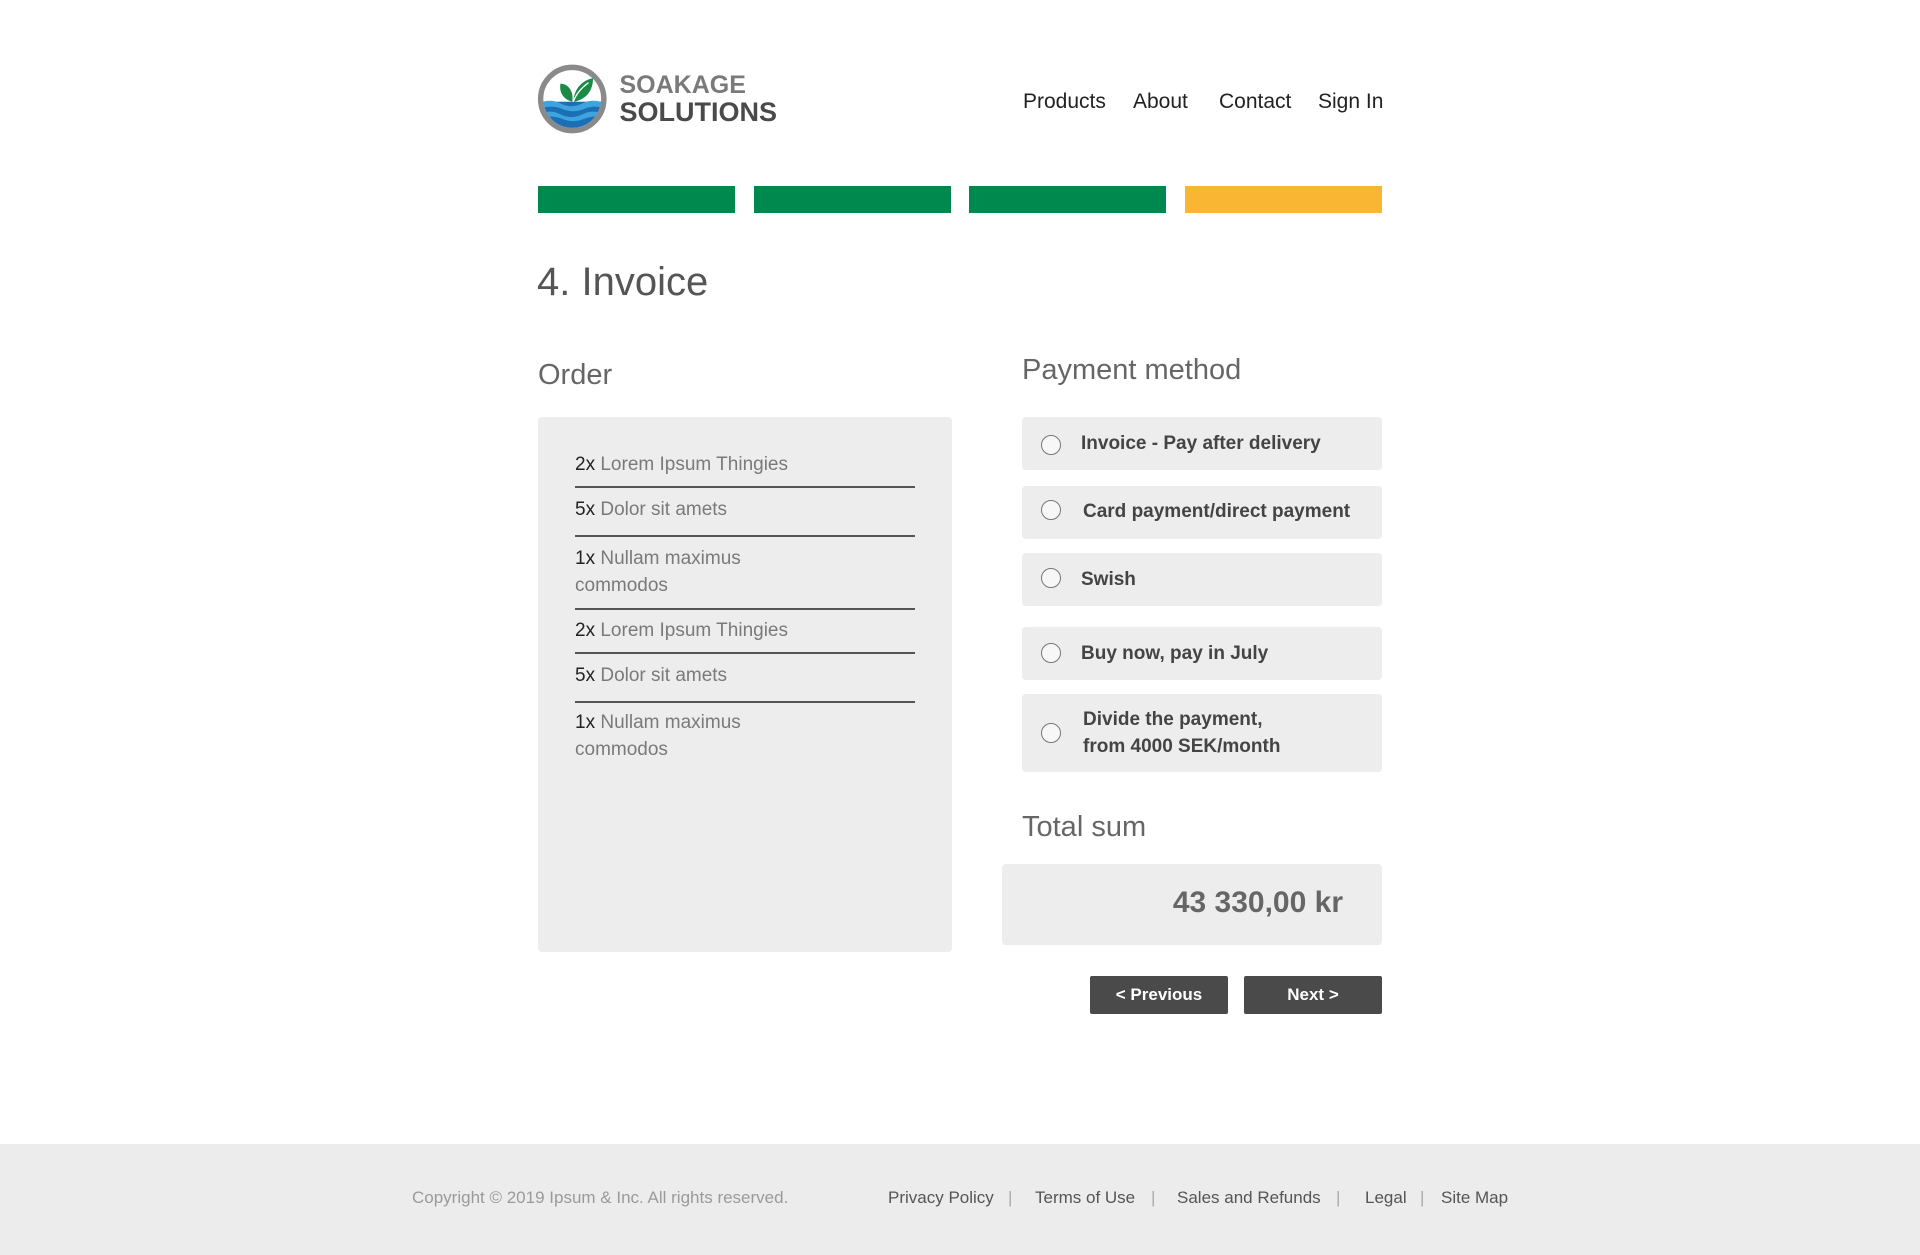 The image size is (1920, 1255). Describe the element at coordinates (1202, 579) in the screenshot. I see `payment-option-swish: Swish` at that location.